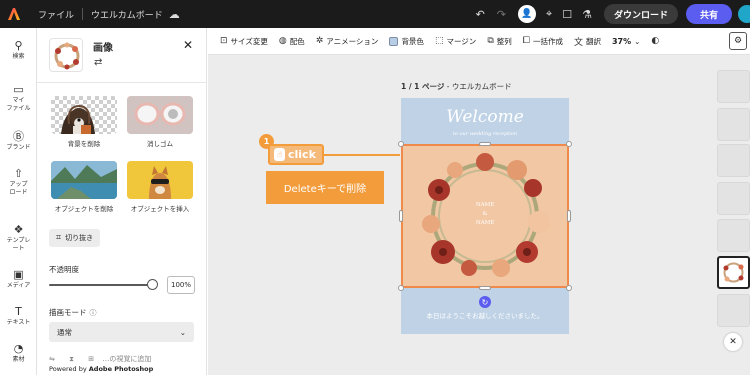  Describe the element at coordinates (279, 154) in the screenshot. I see `pointer-hand-icon: ☝` at that location.